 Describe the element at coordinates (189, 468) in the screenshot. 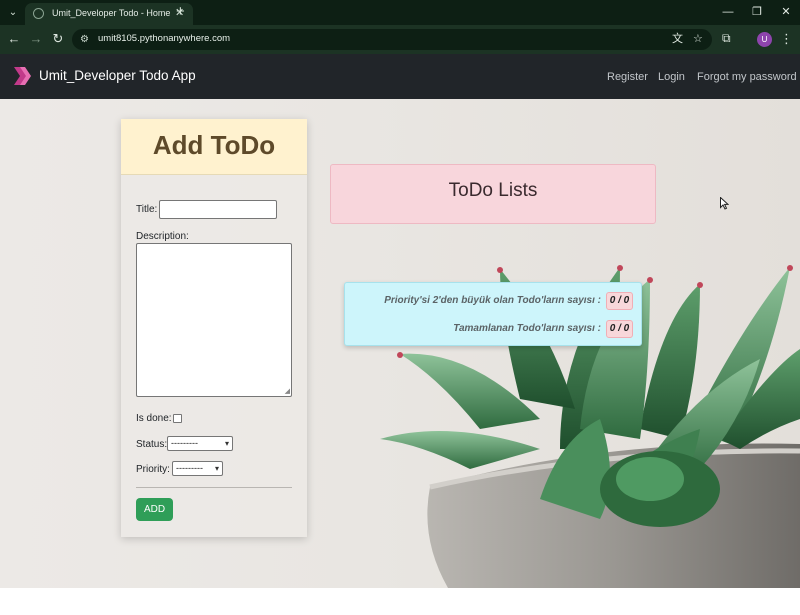

I see `priority-selected-value: ---------` at that location.